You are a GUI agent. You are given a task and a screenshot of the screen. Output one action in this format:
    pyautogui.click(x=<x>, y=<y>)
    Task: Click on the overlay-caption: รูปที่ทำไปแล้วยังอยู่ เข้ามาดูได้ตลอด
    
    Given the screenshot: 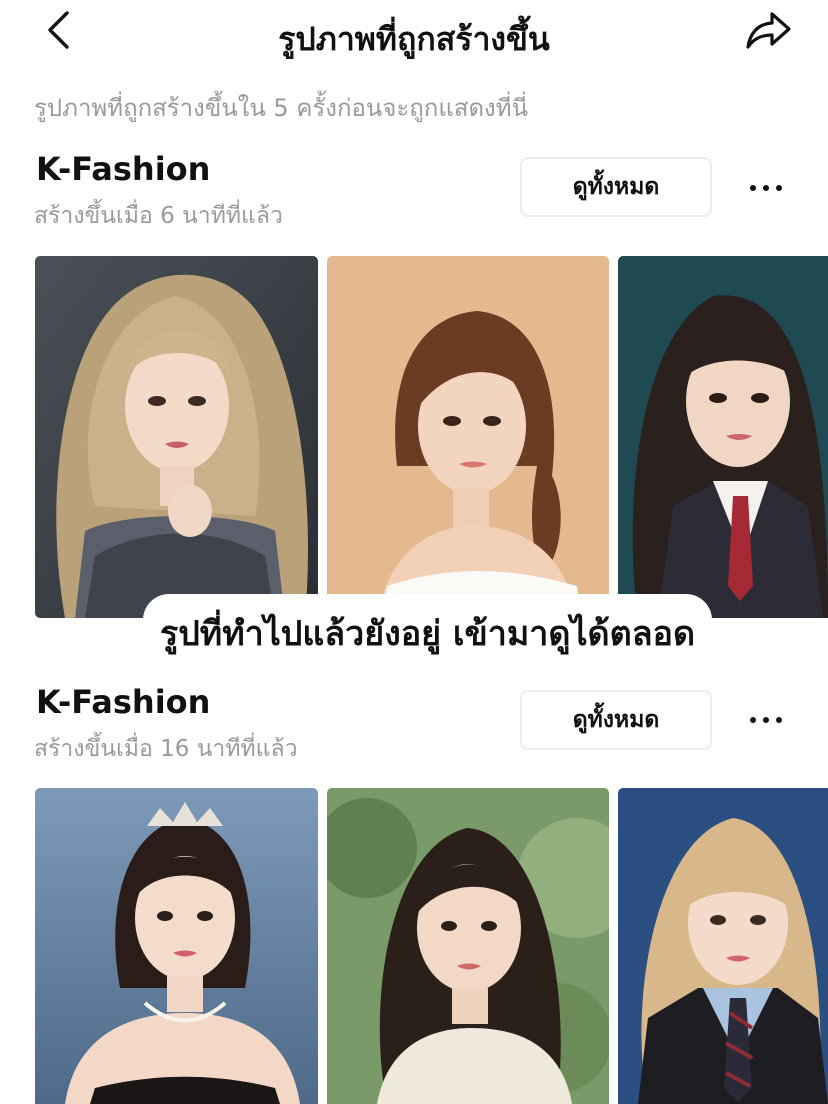 What is the action you would take?
    pyautogui.click(x=427, y=633)
    